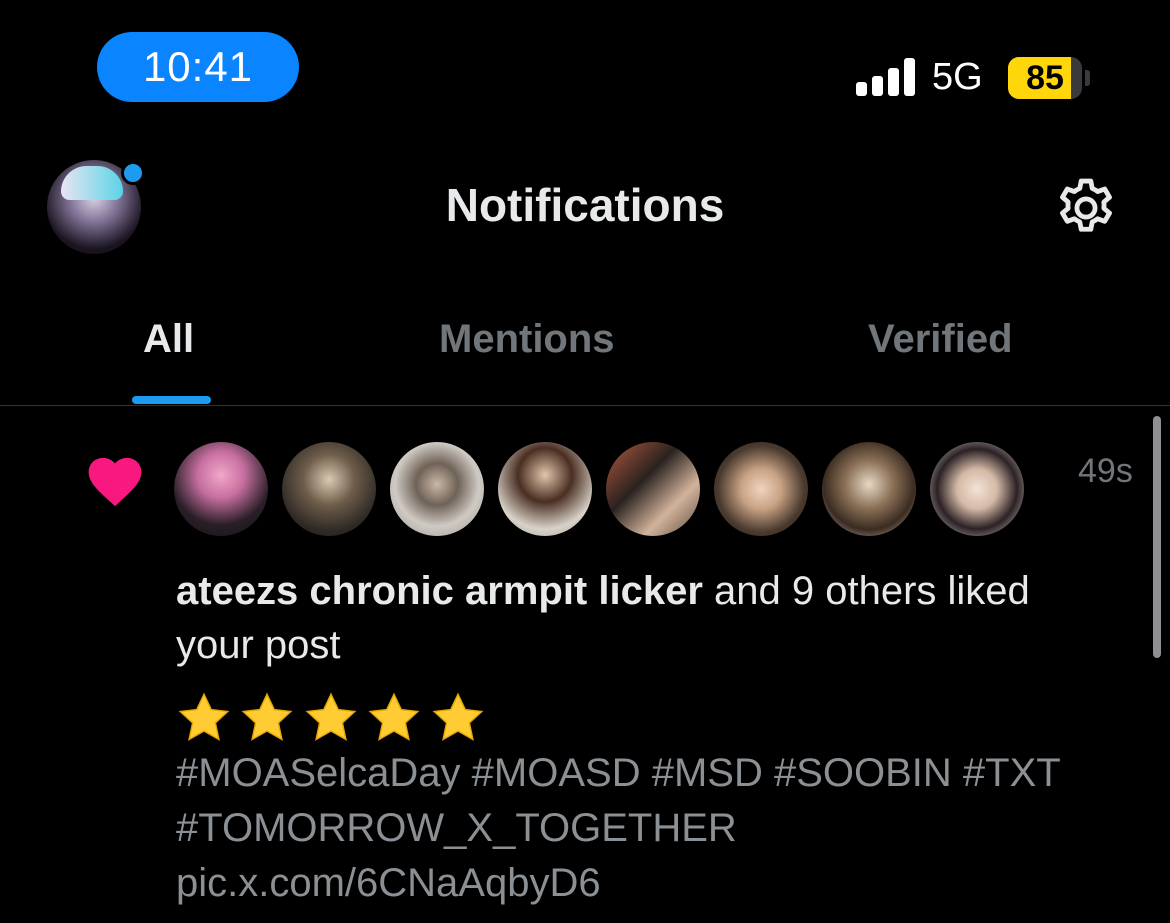  Describe the element at coordinates (168, 339) in the screenshot. I see `tab-all: All` at that location.